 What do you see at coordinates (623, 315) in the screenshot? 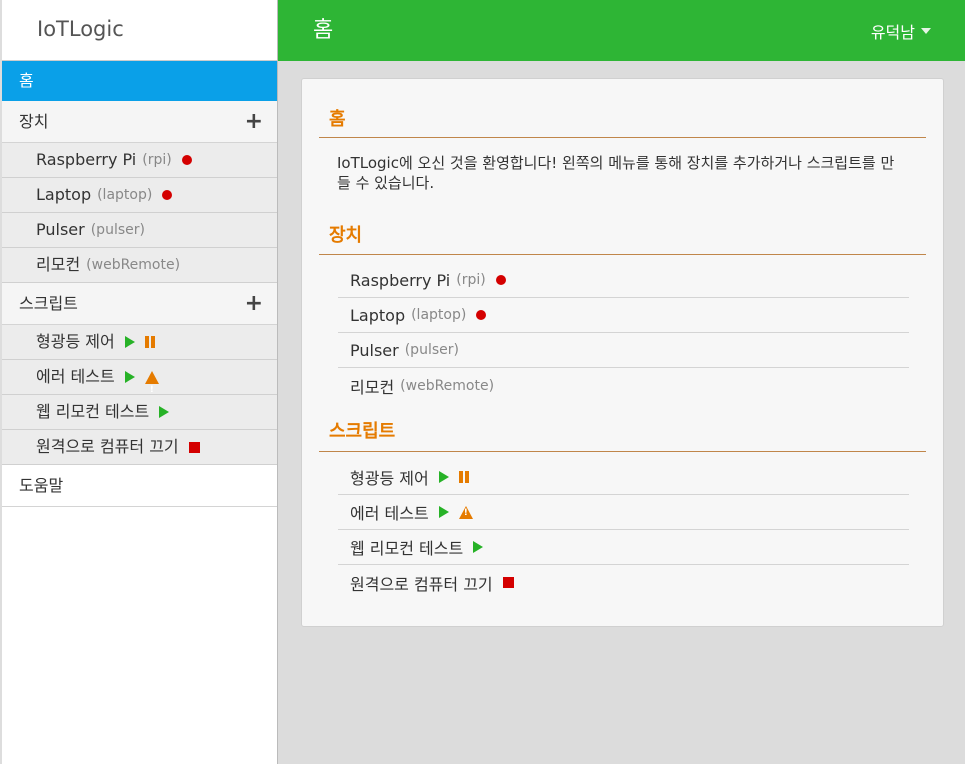
I see `device-list-item: Laptop (laptop)` at bounding box center [623, 315].